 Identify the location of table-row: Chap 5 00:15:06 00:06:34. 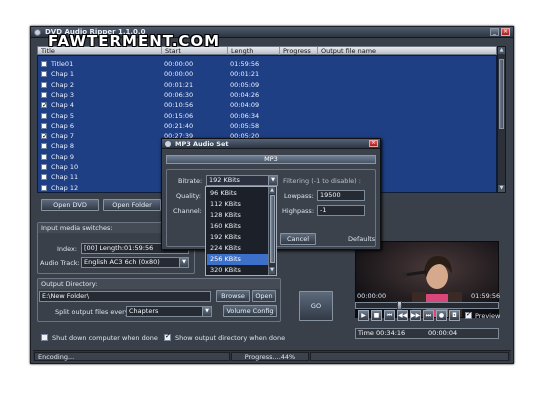
(267, 116).